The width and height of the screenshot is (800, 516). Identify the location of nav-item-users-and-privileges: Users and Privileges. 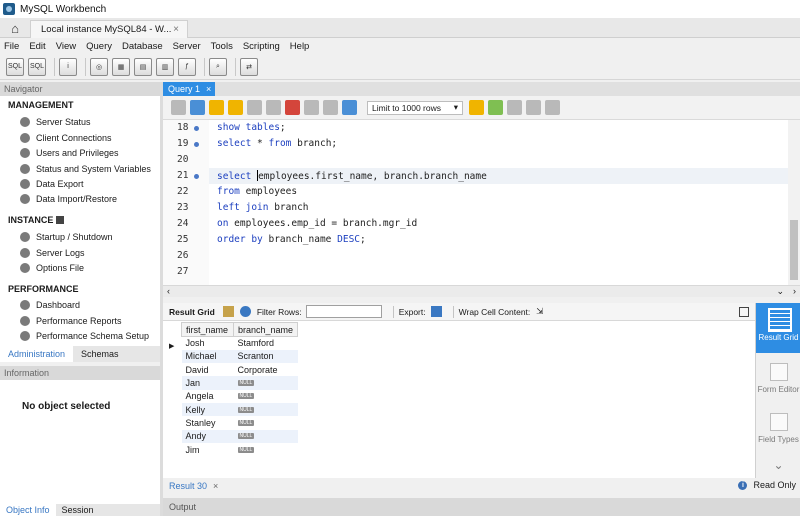
(69, 153).